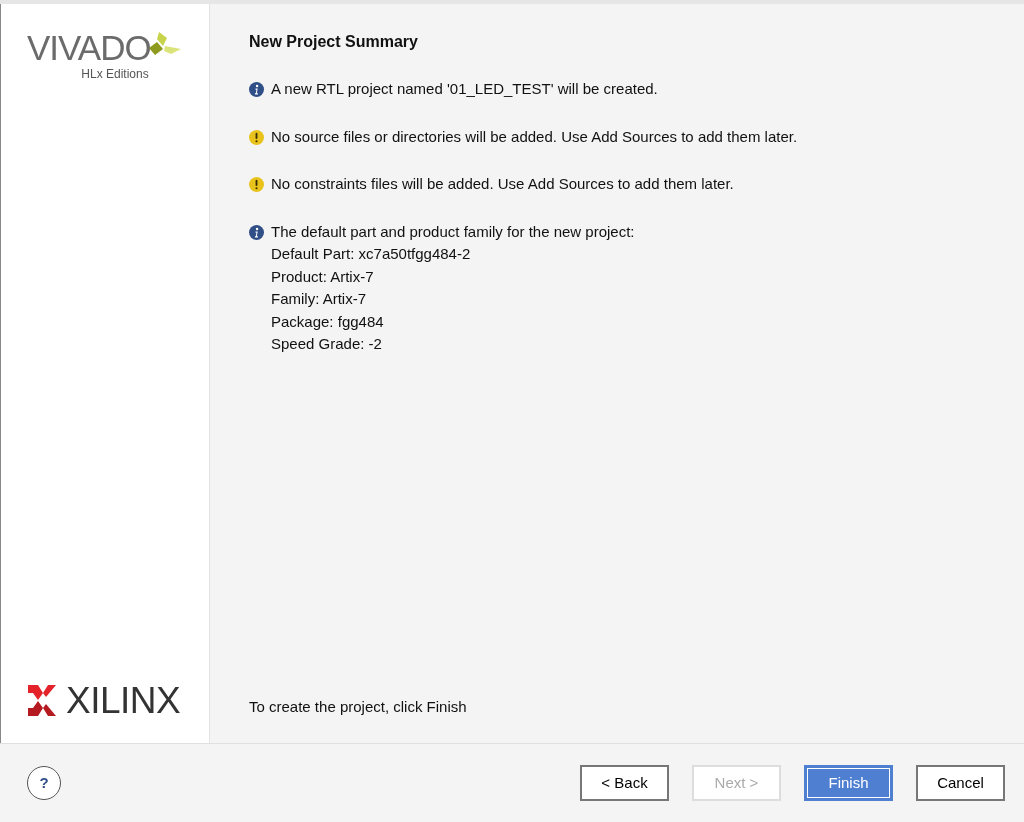  Describe the element at coordinates (123, 700) in the screenshot. I see `company-logo-text: XILINX` at that location.